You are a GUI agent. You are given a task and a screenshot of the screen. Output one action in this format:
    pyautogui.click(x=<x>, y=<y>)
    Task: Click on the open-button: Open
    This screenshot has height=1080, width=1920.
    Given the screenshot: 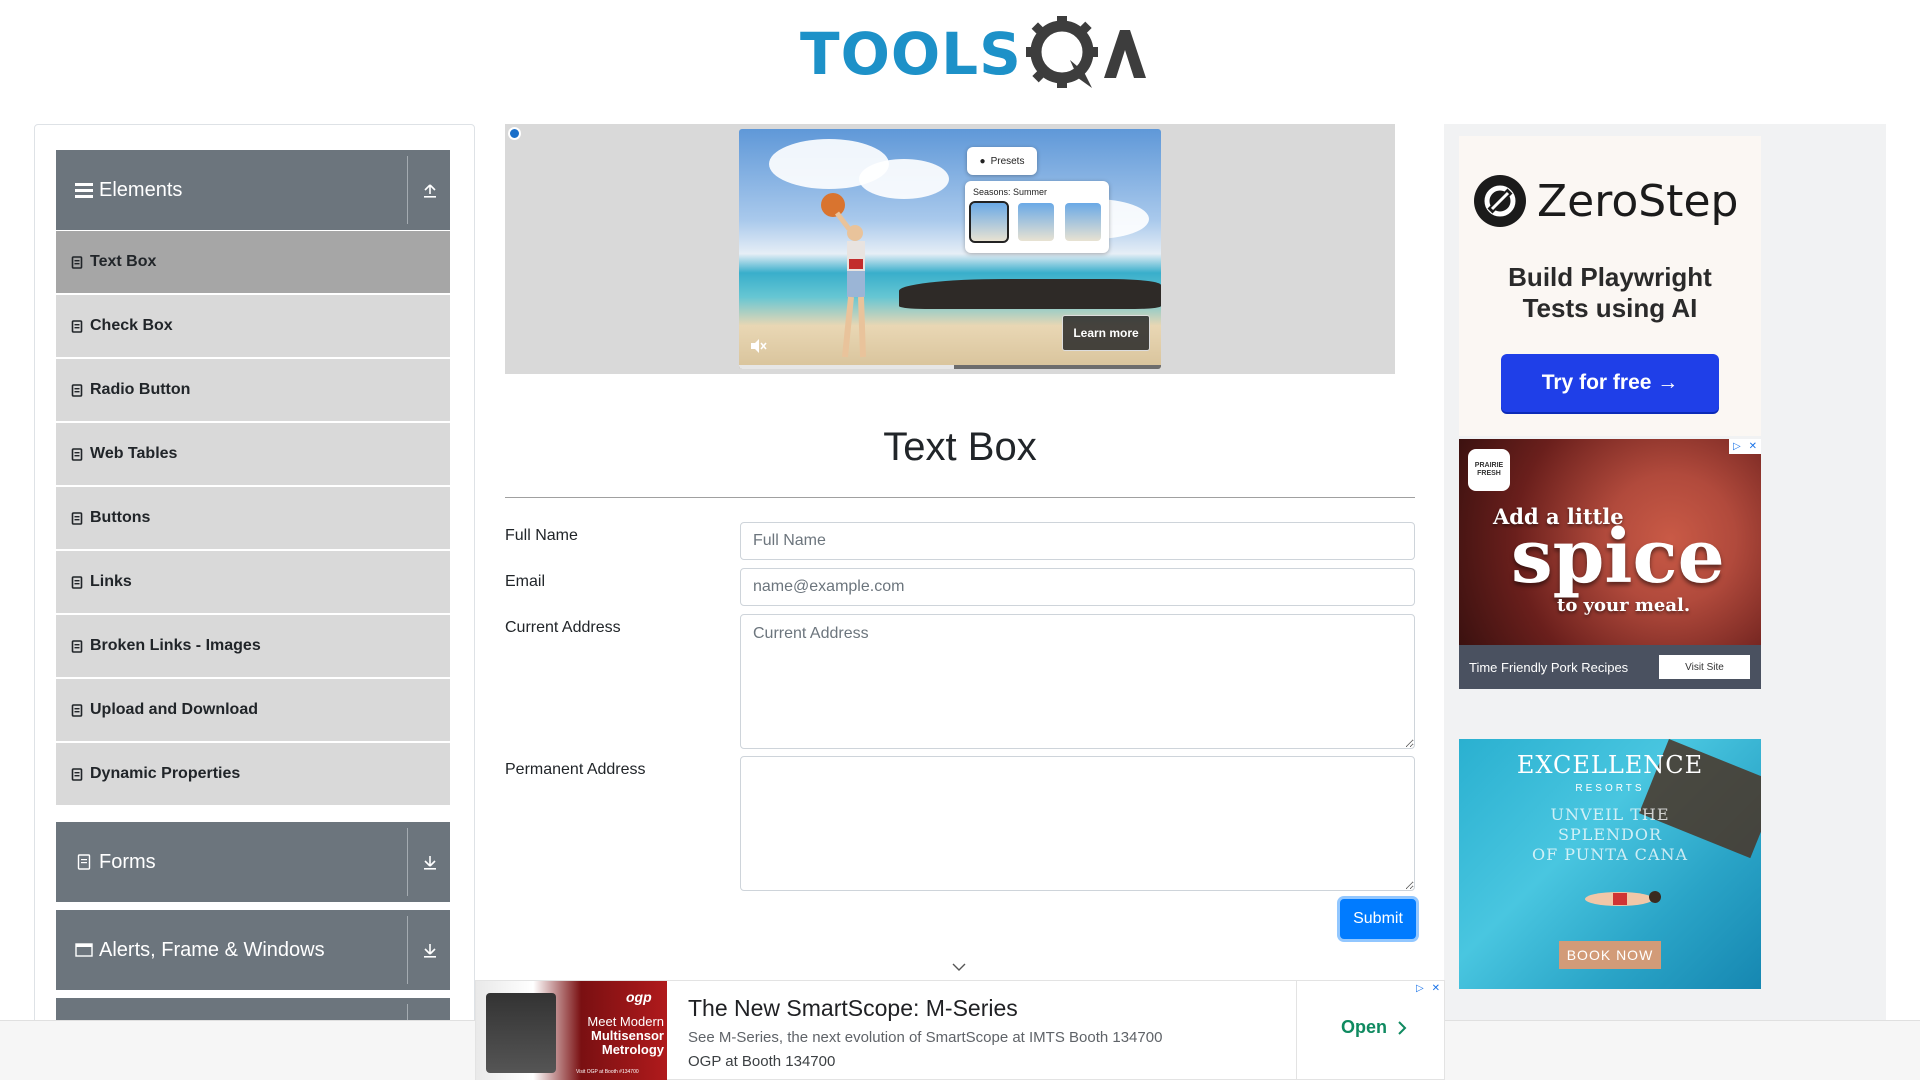 What is the action you would take?
    pyautogui.click(x=1375, y=1027)
    